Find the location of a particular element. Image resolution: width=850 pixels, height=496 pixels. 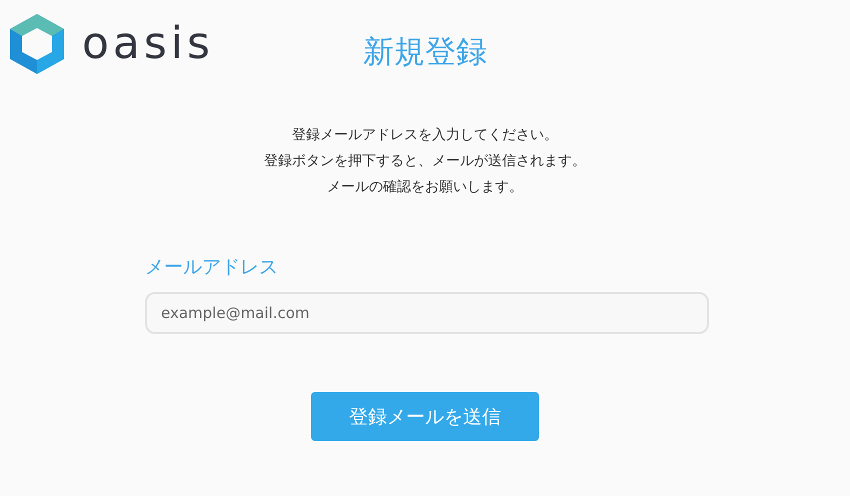

email-label: メールアドレス is located at coordinates (211, 267).